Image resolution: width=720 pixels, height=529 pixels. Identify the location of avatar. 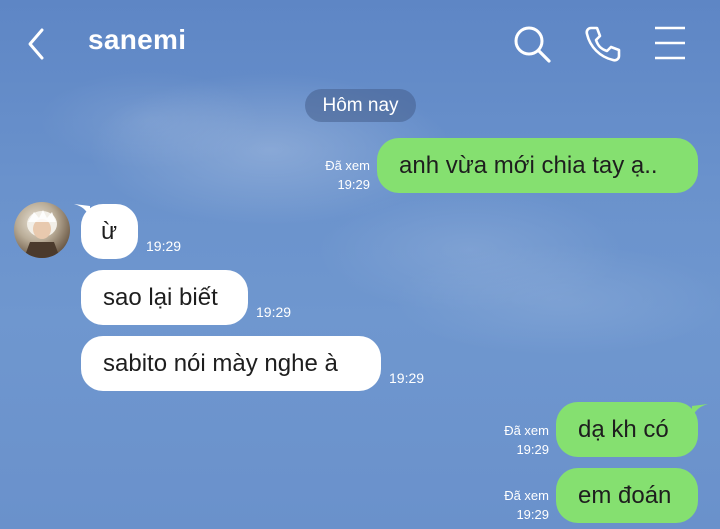
(42, 230).